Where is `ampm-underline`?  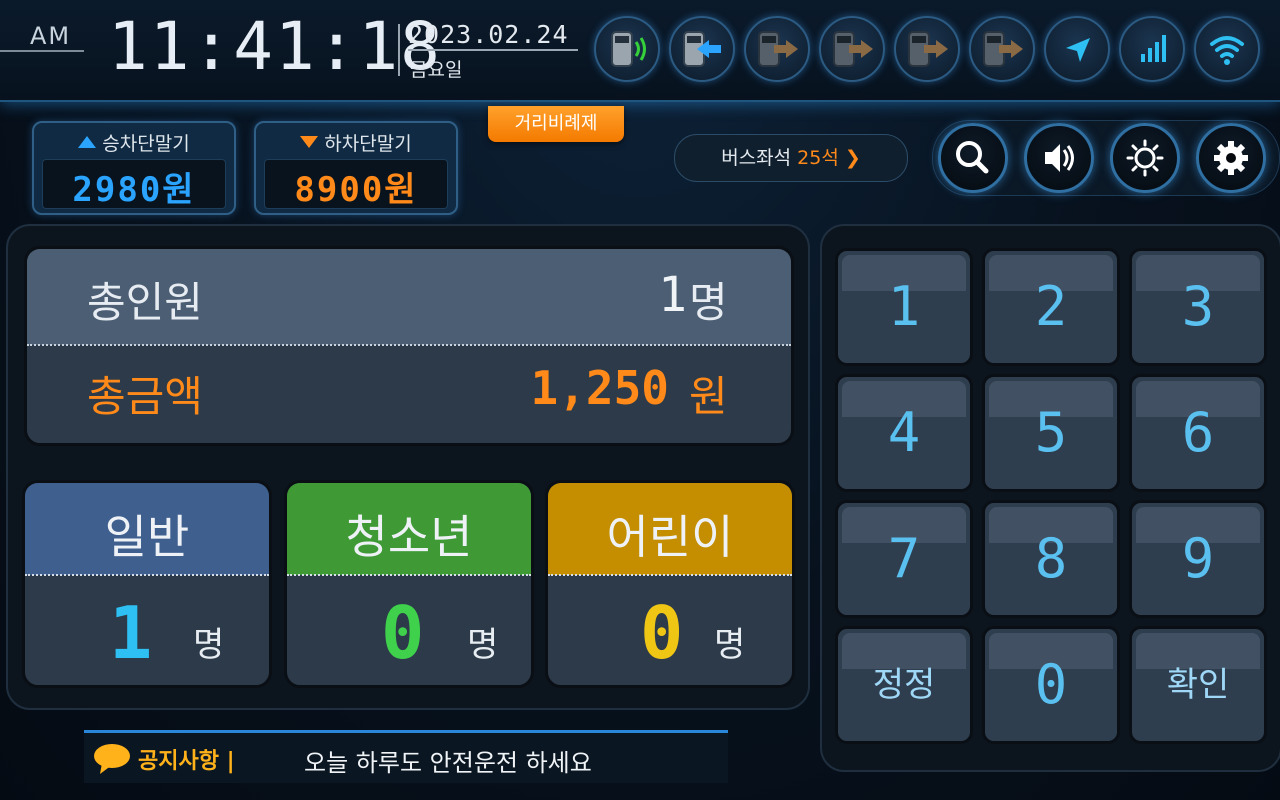 ampm-underline is located at coordinates (42, 51).